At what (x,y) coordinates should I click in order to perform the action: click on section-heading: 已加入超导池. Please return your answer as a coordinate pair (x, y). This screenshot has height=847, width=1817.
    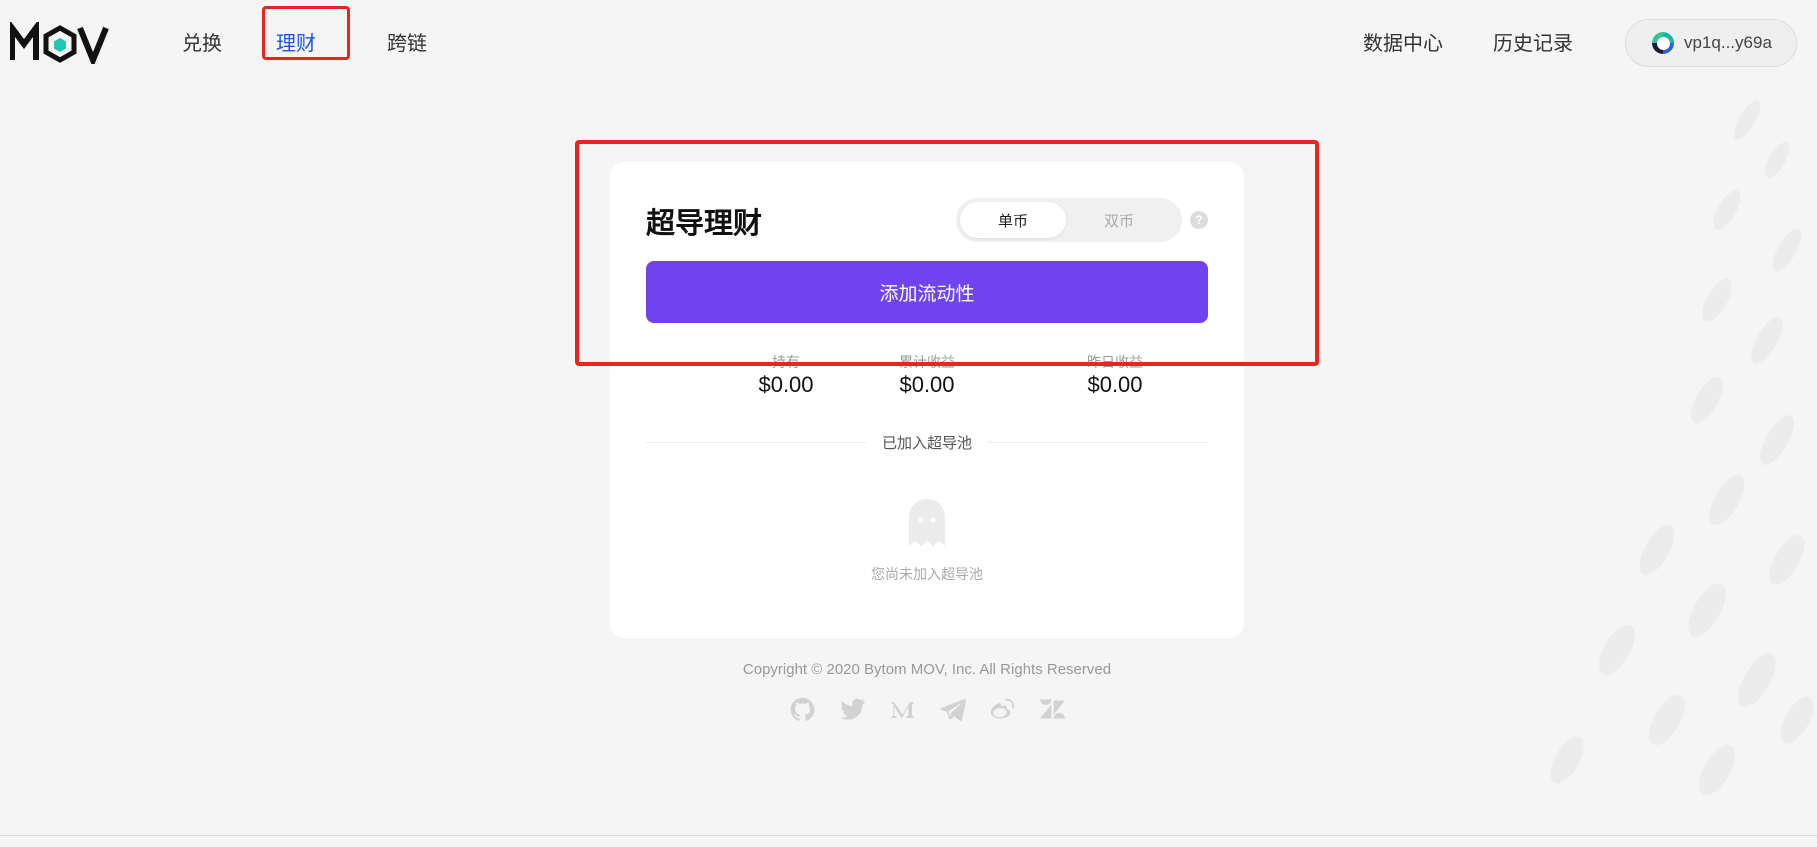
    Looking at the image, I should click on (927, 442).